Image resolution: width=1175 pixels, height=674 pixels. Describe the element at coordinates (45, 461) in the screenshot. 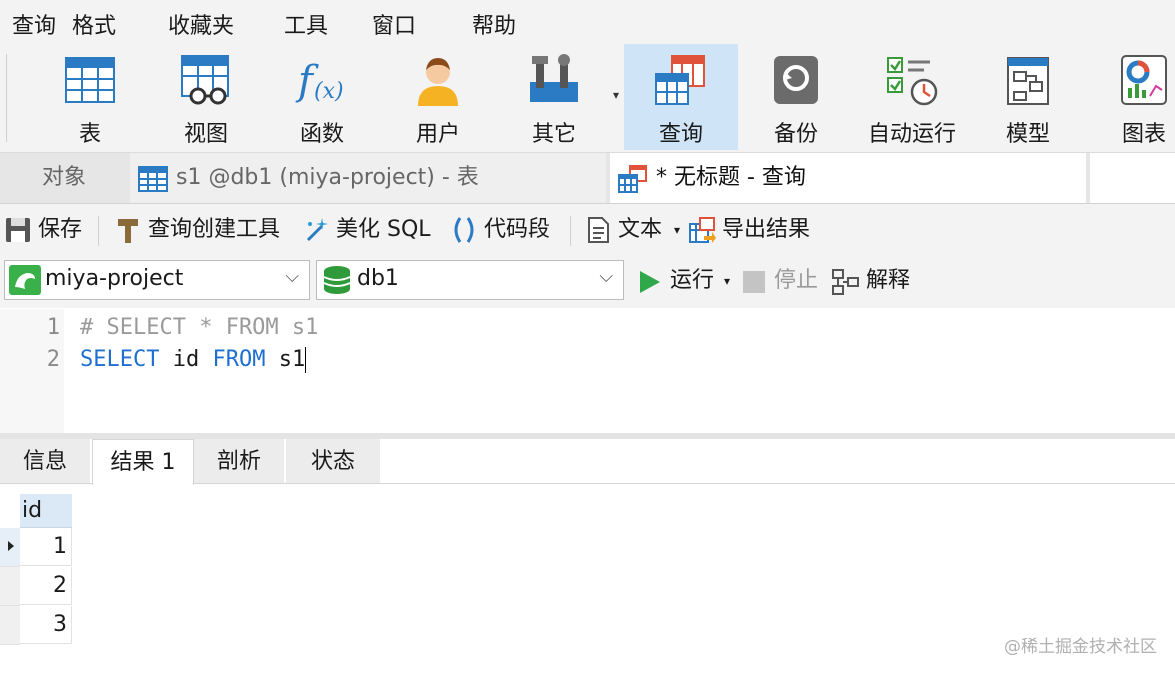

I see `tab-info: 信息` at that location.